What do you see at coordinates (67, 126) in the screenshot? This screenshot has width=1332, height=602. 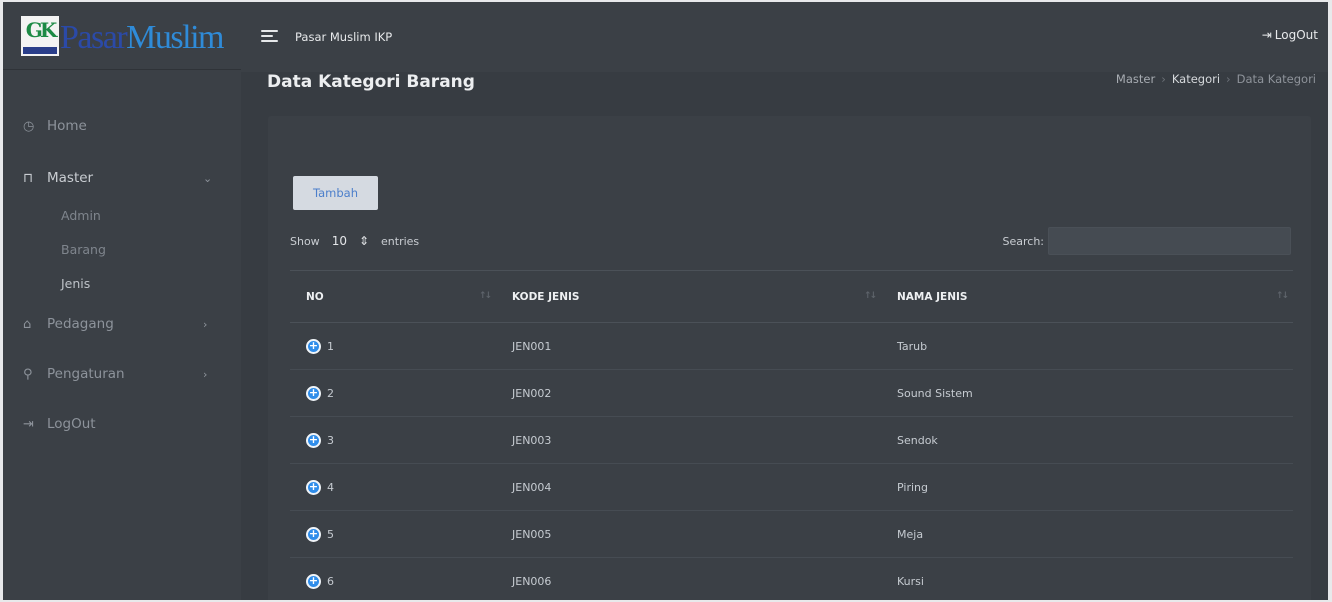 I see `sidebar-item-label: Home` at bounding box center [67, 126].